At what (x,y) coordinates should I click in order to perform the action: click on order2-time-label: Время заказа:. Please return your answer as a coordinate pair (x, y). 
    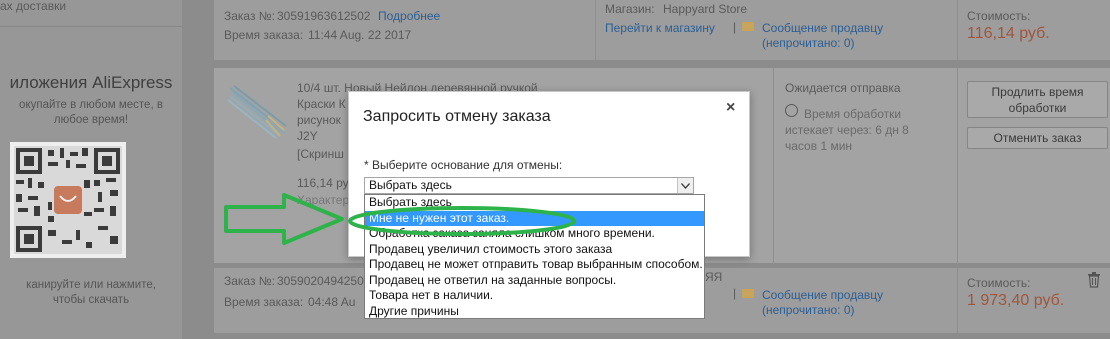
    Looking at the image, I should click on (264, 302).